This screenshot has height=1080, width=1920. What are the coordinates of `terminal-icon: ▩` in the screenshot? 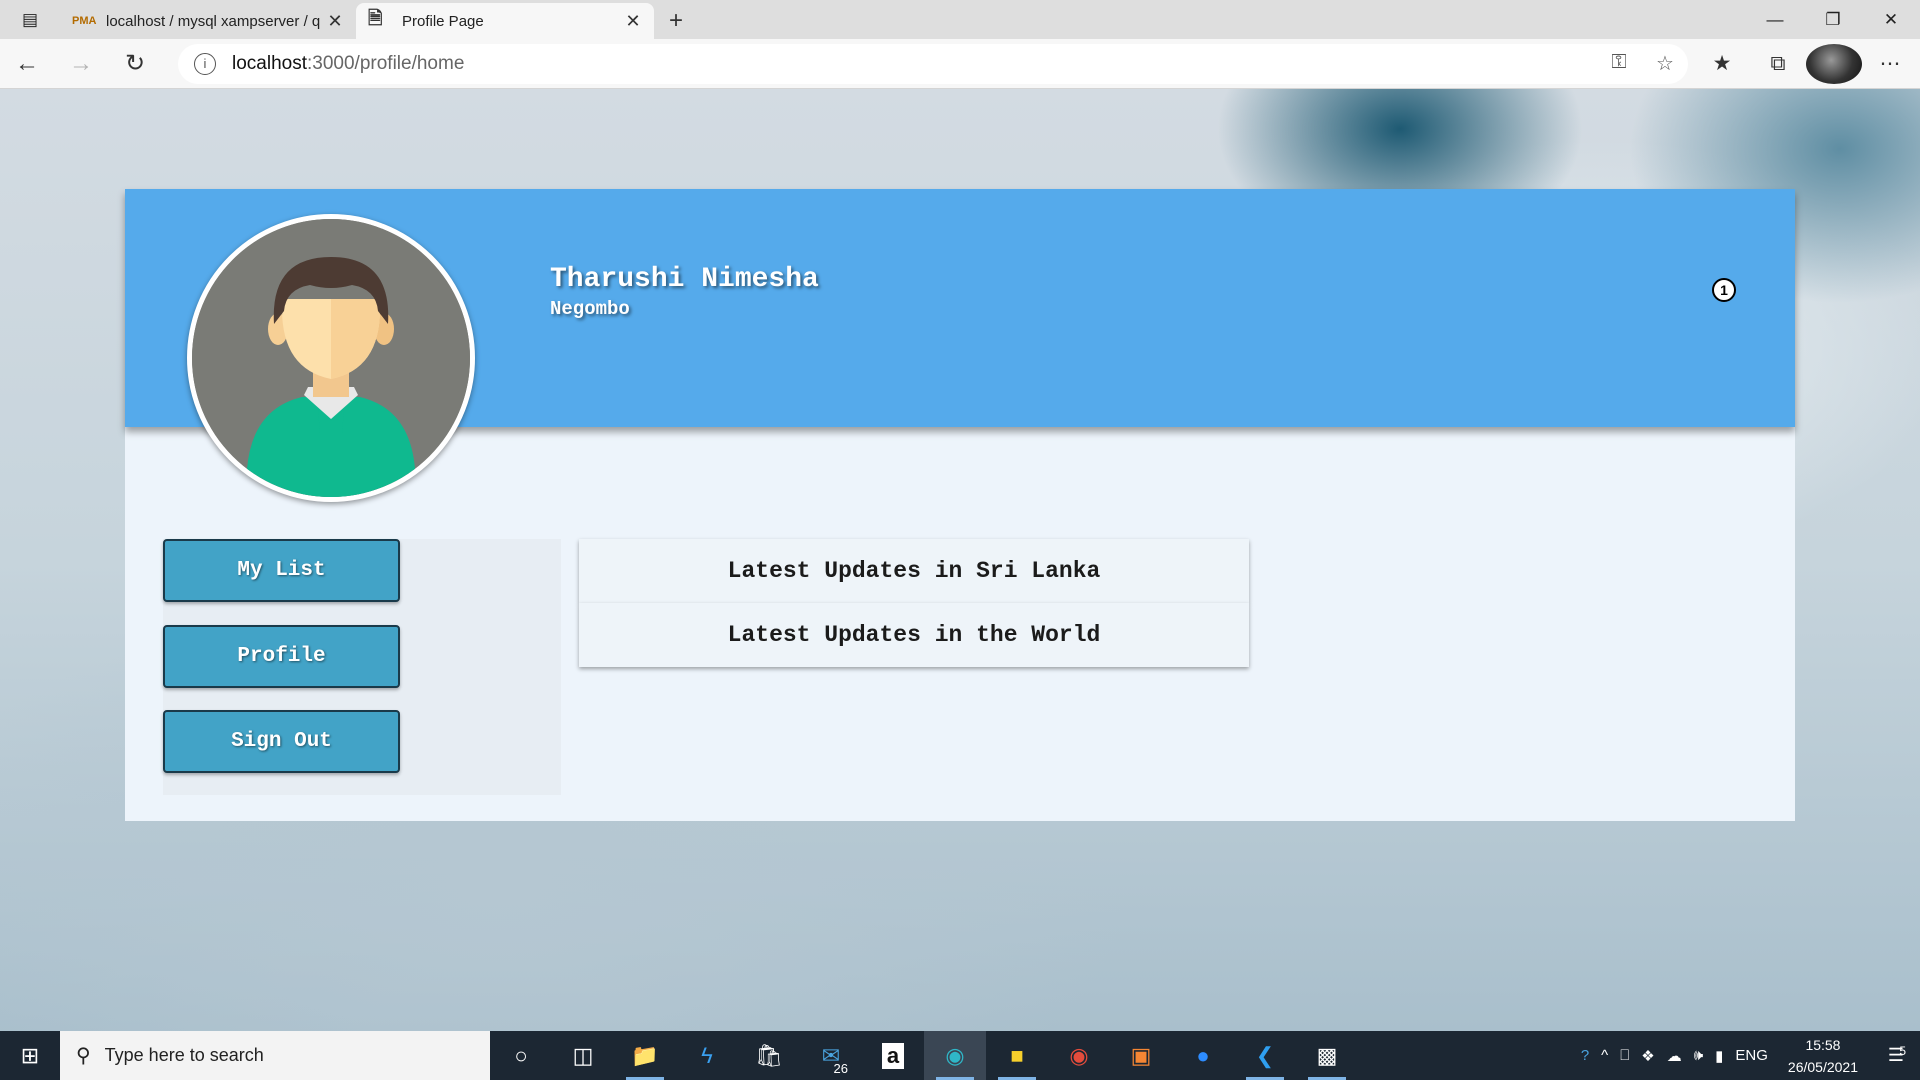 It's located at (1327, 1055).